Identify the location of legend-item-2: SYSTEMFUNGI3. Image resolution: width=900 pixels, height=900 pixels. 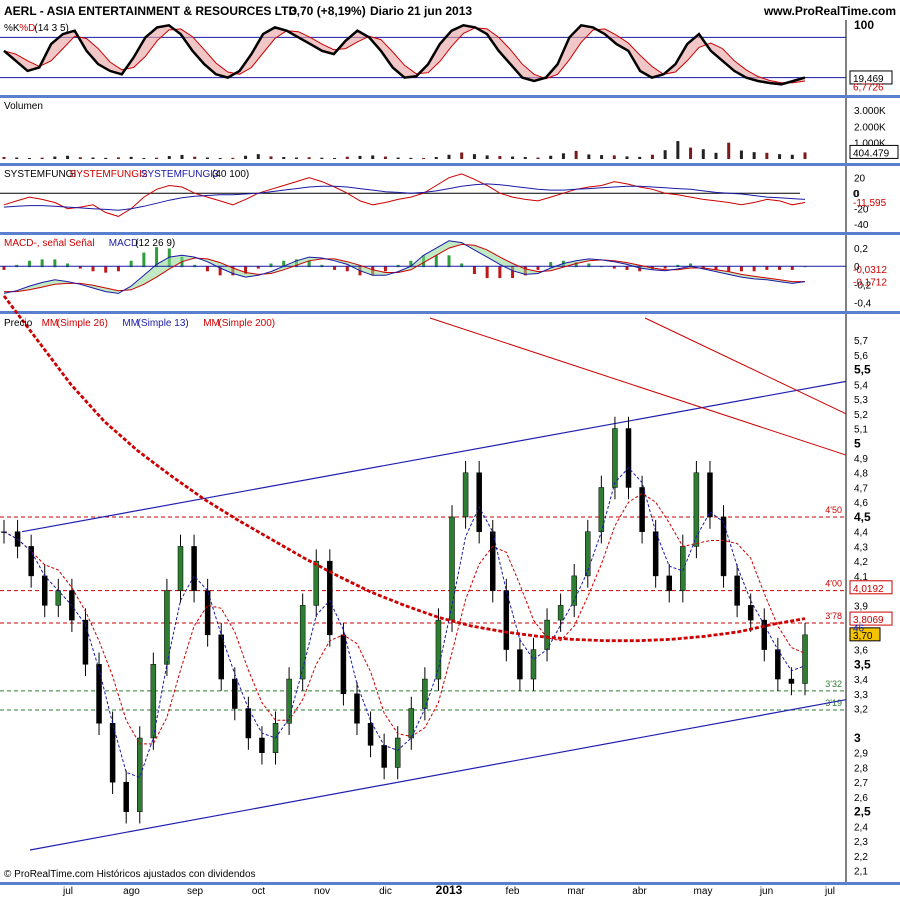
(180, 174).